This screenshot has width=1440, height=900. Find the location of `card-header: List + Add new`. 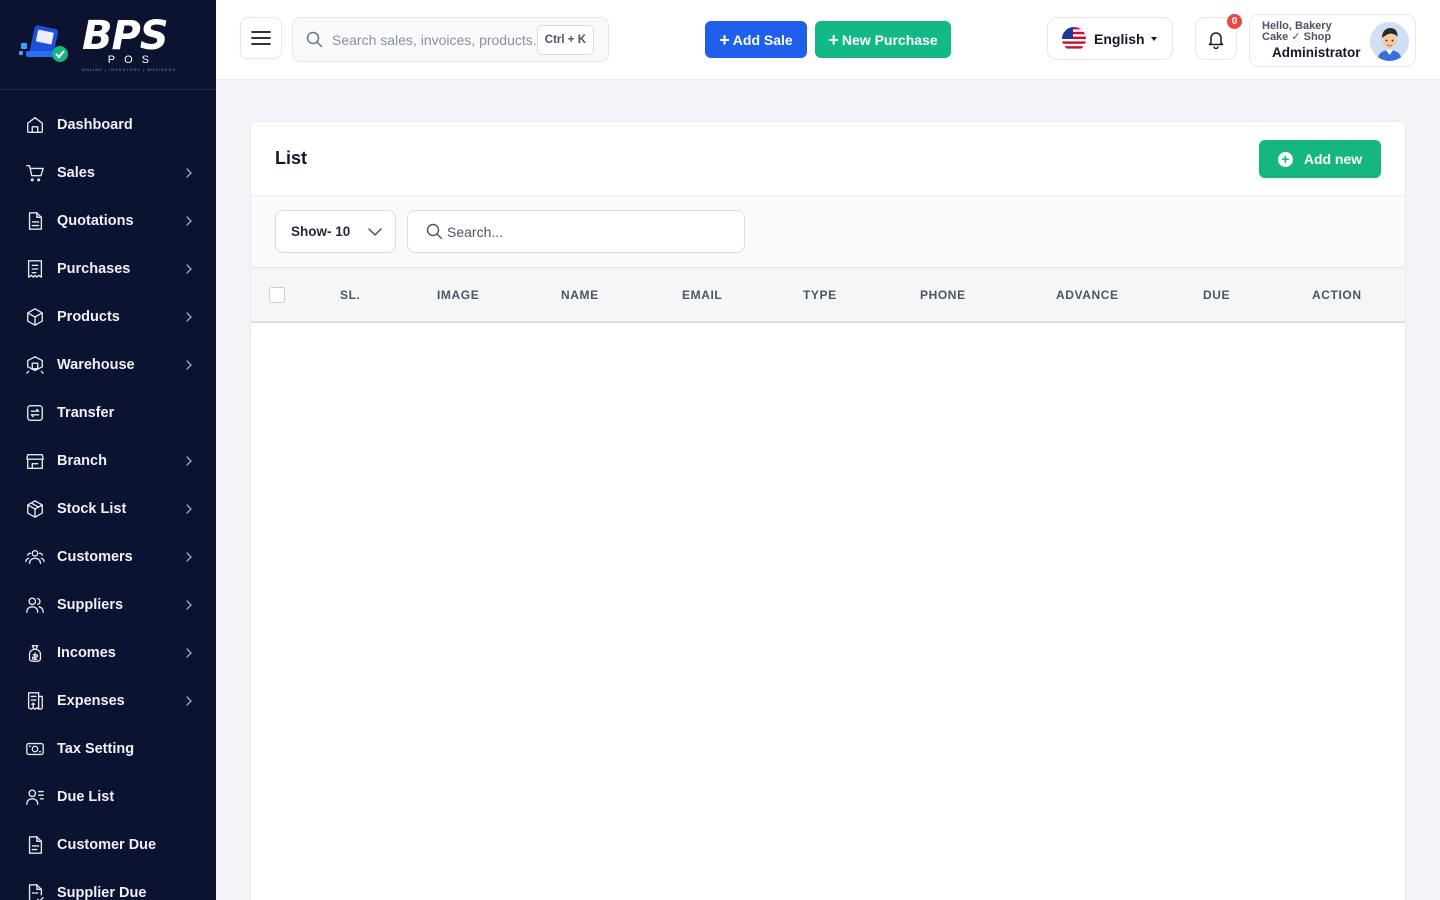

card-header: List + Add new is located at coordinates (828, 159).